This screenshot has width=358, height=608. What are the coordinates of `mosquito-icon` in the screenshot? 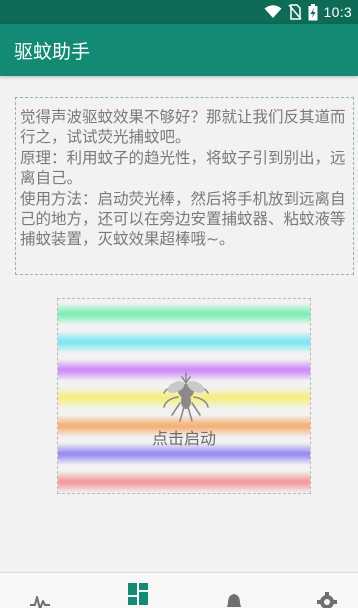 It's located at (186, 397).